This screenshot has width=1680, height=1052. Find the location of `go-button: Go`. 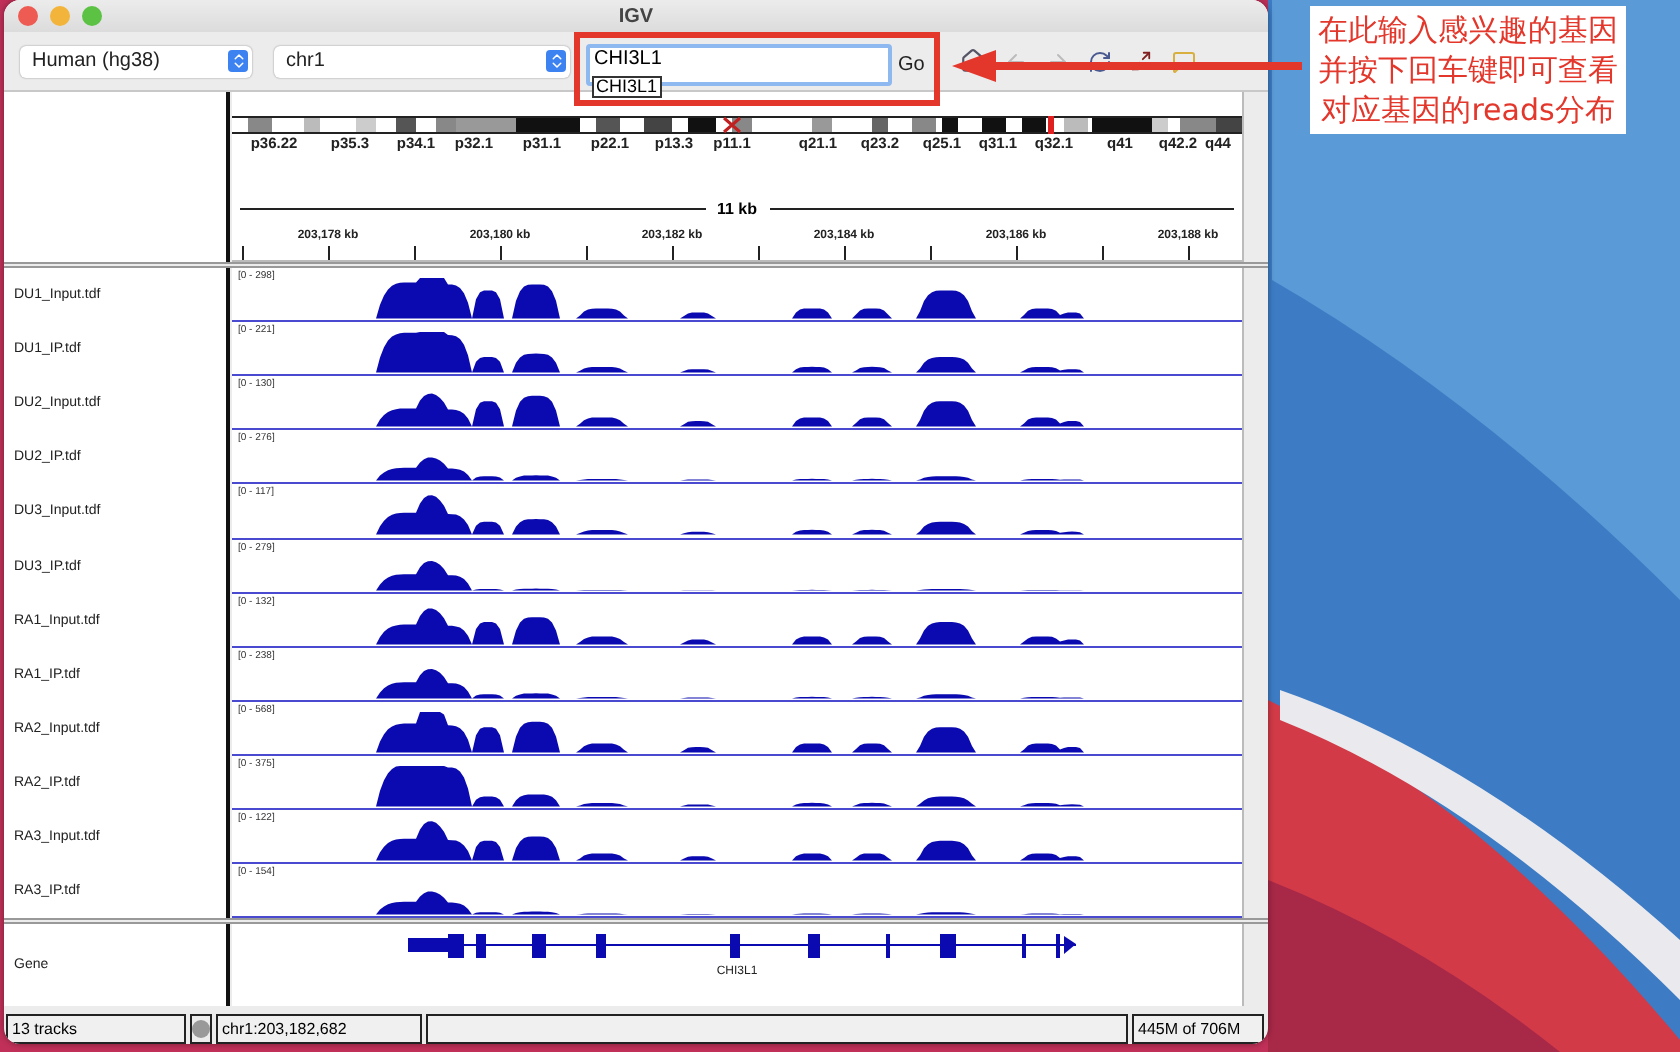

go-button: Go is located at coordinates (911, 65).